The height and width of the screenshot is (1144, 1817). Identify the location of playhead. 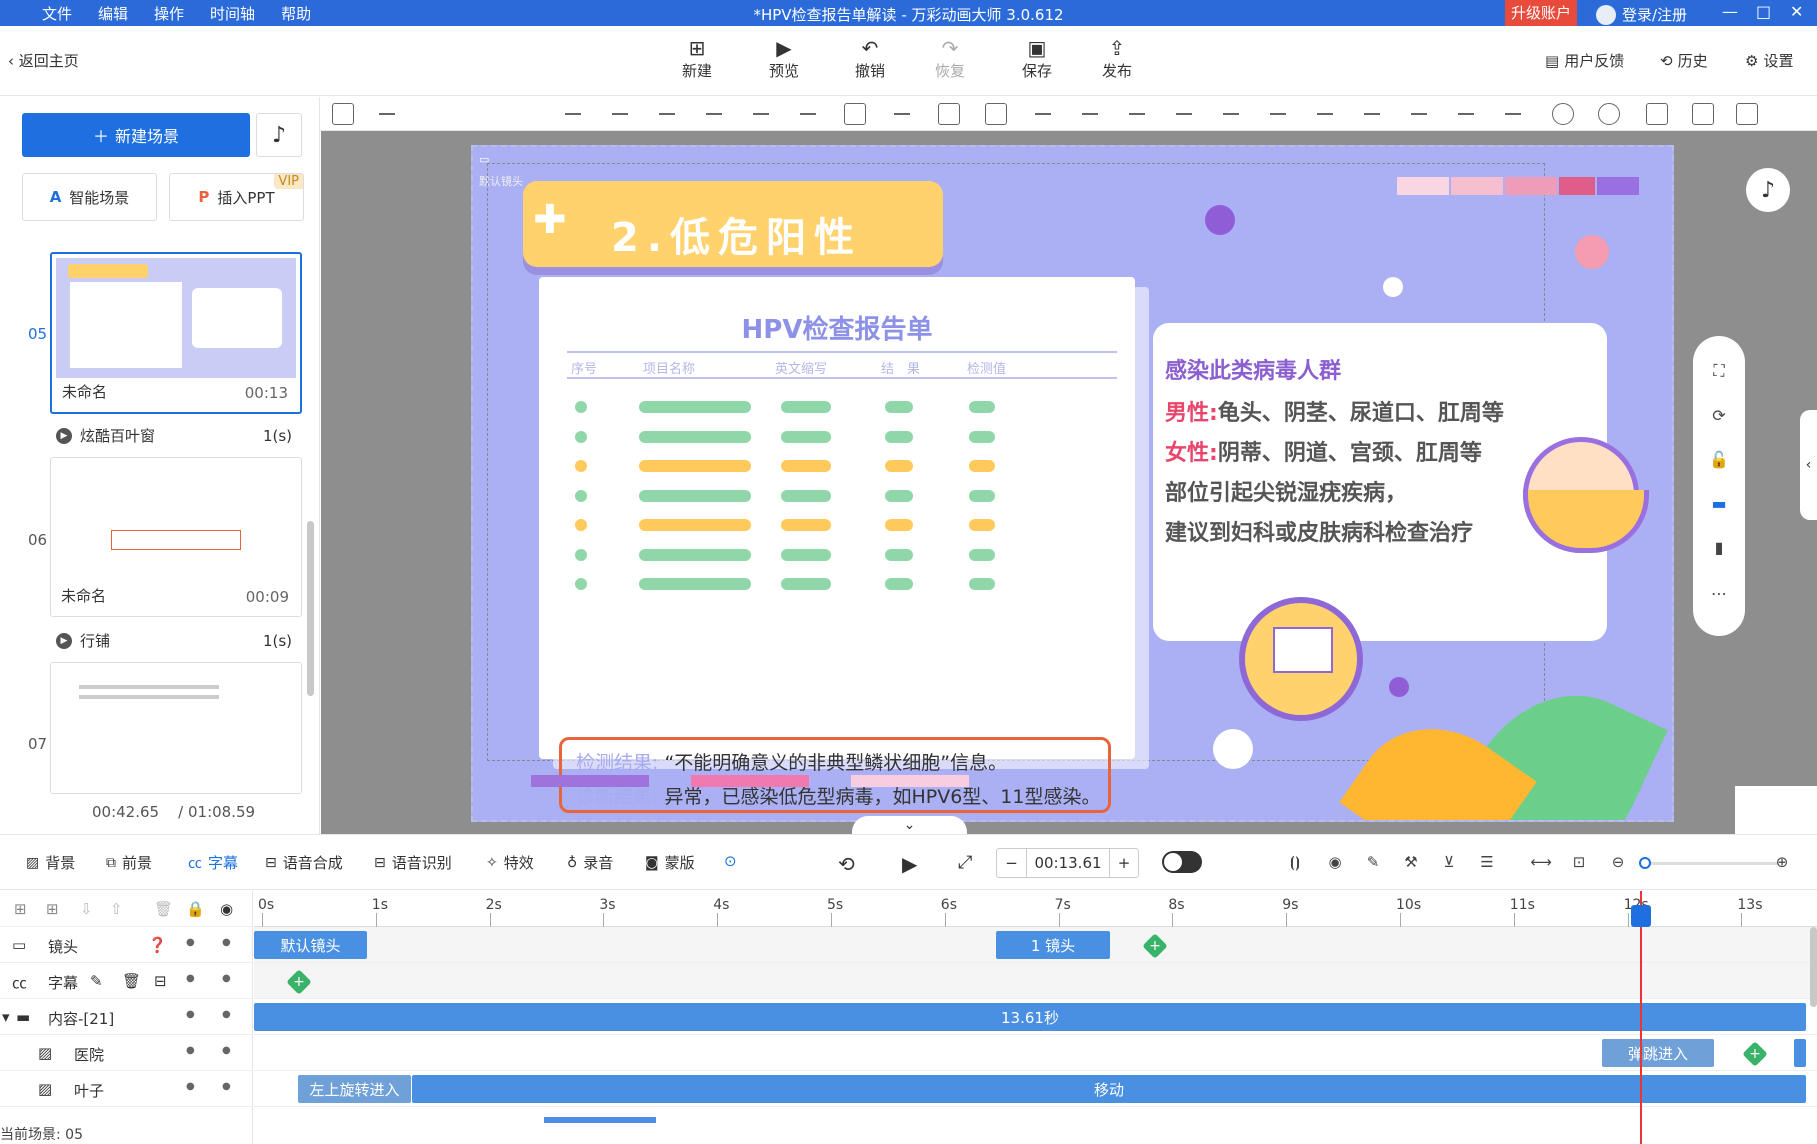
(1641, 1017).